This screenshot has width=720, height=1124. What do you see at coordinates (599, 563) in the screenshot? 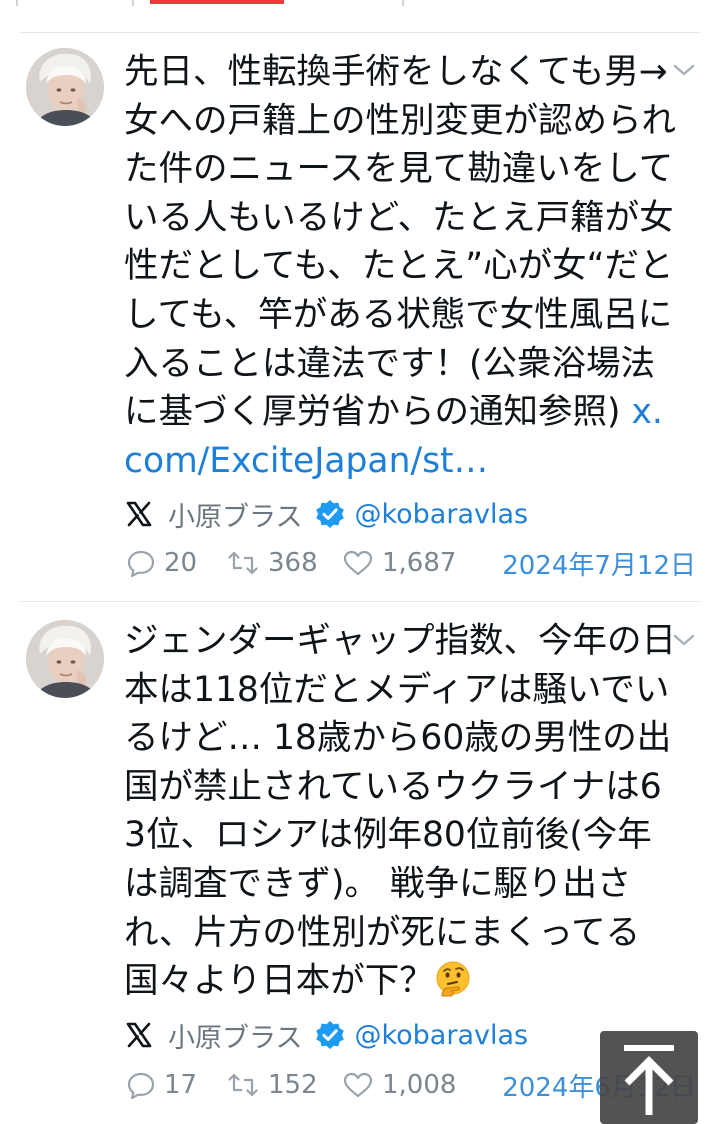
I see `tweet-date: 2024年7月12日` at bounding box center [599, 563].